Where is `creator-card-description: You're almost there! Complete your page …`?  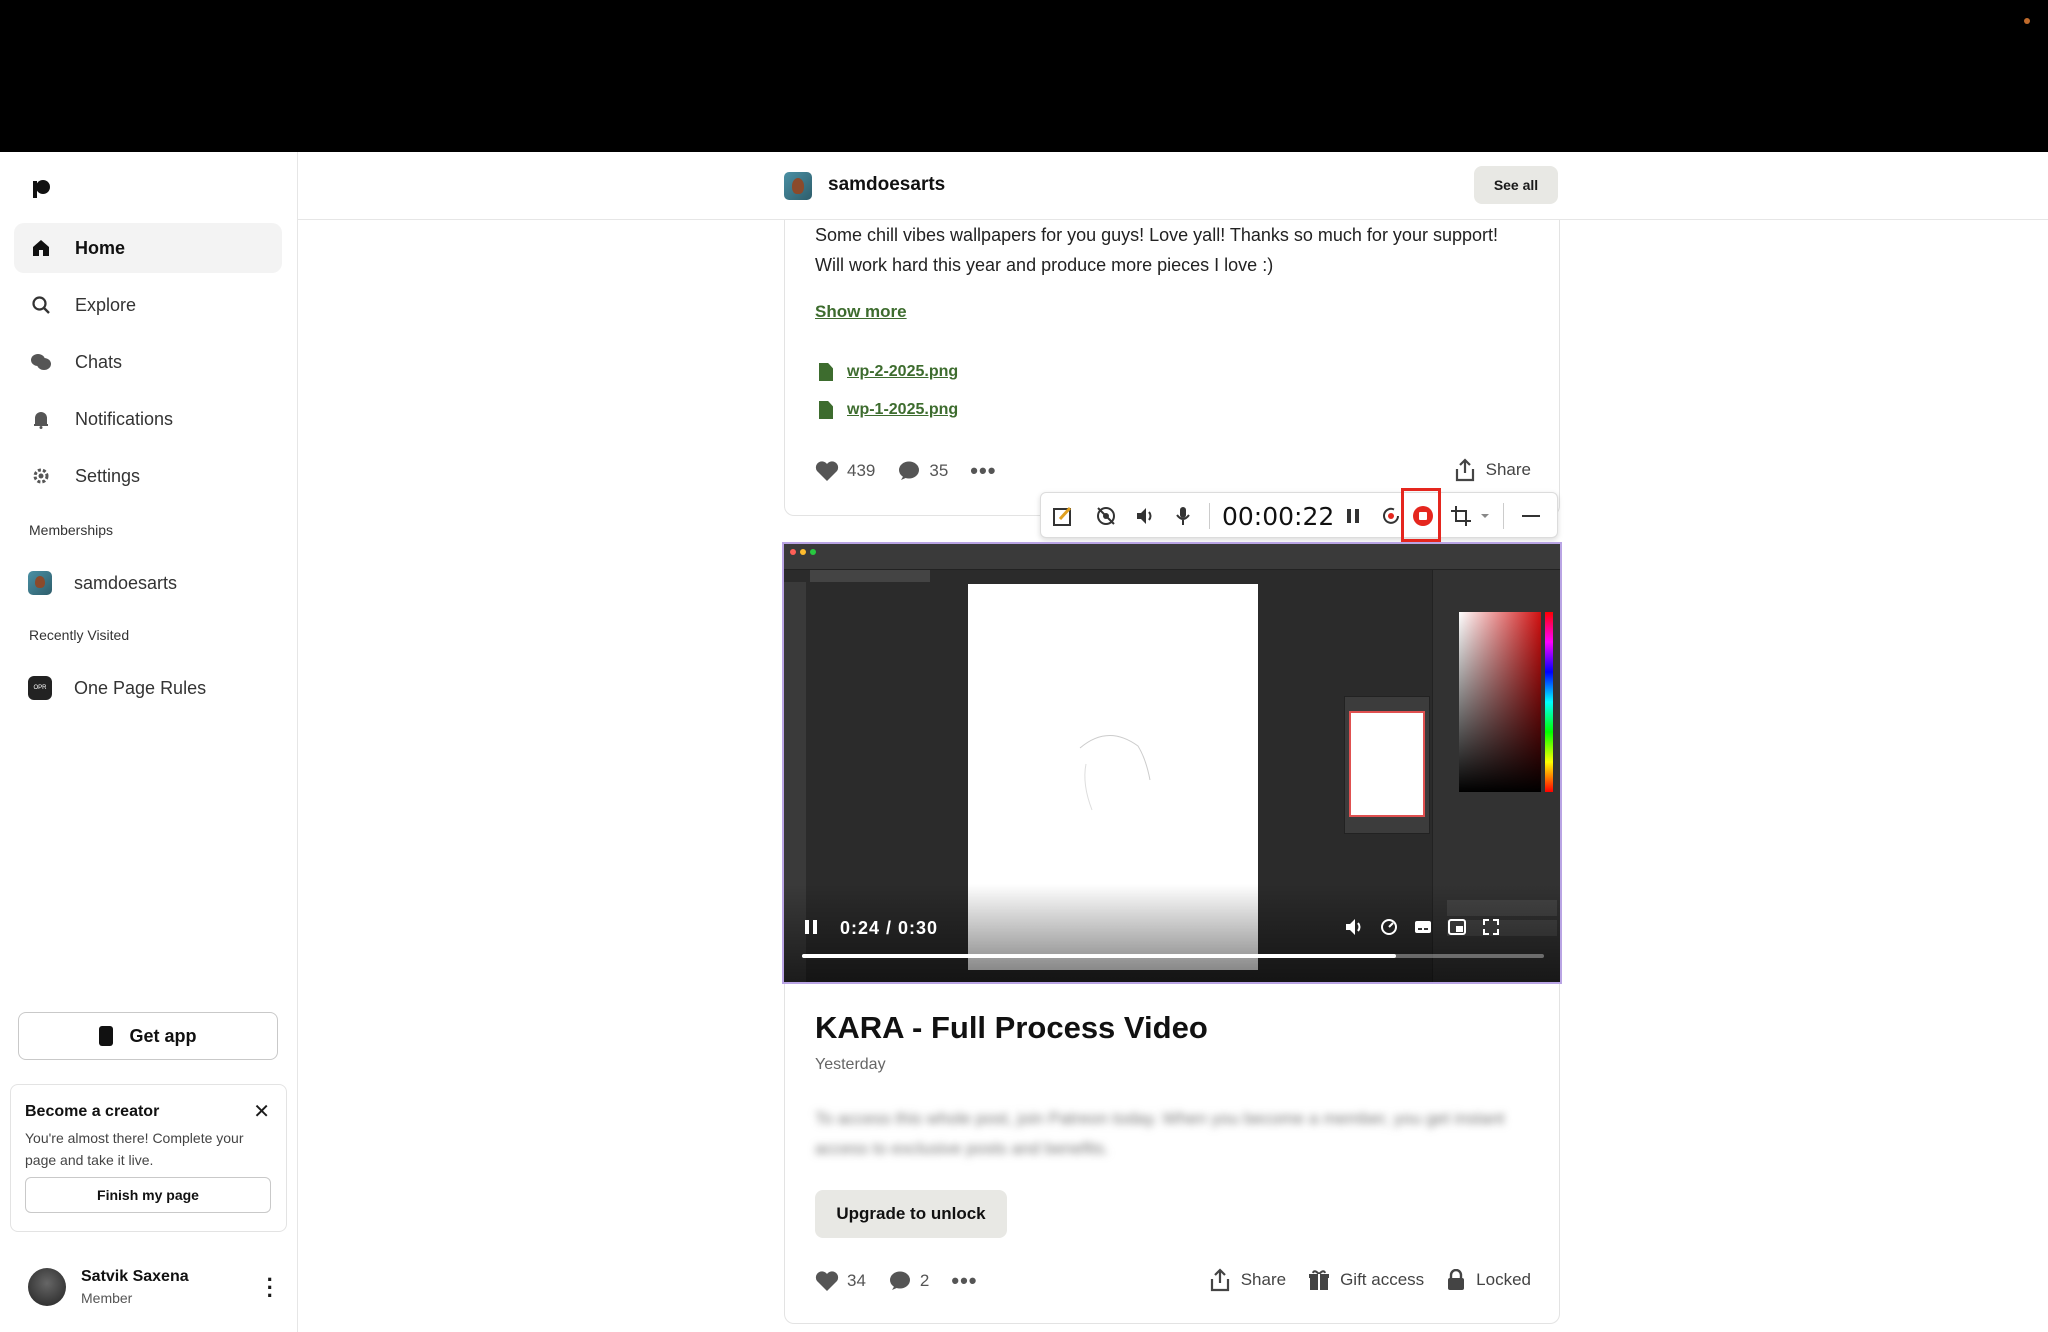
creator-card-description: You're almost there! Complete your page … is located at coordinates (134, 1149).